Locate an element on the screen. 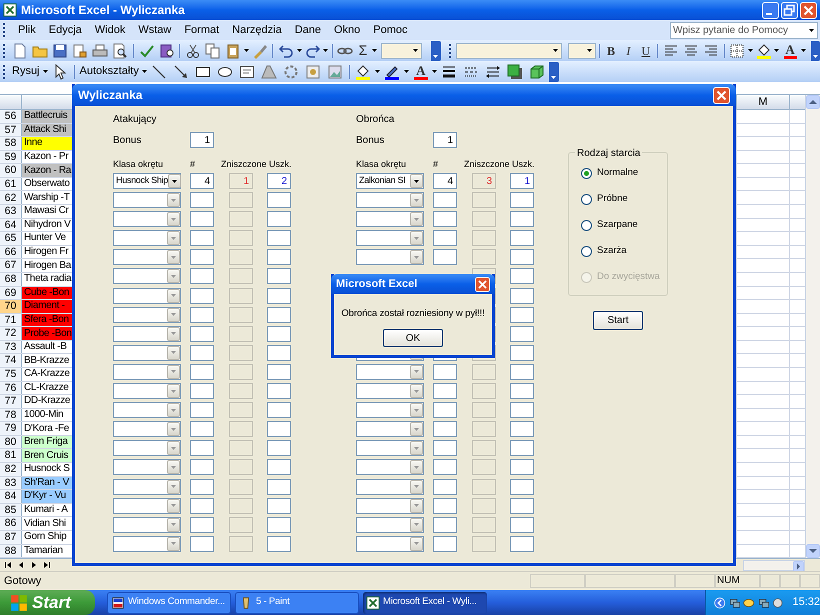 Image resolution: width=820 pixels, height=615 pixels. row-header: 75 is located at coordinates (11, 374).